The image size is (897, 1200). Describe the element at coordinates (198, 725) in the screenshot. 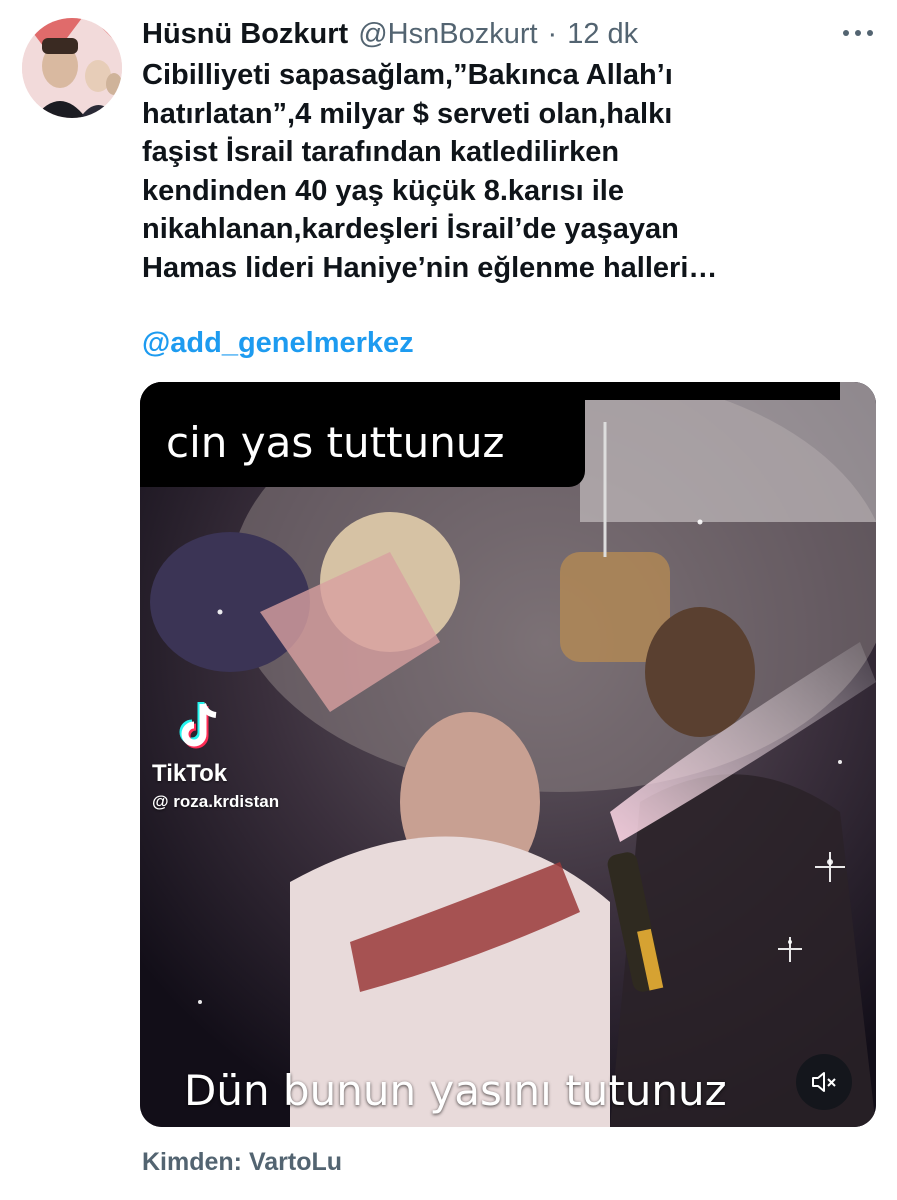

I see `tiktok-logo-icon` at that location.